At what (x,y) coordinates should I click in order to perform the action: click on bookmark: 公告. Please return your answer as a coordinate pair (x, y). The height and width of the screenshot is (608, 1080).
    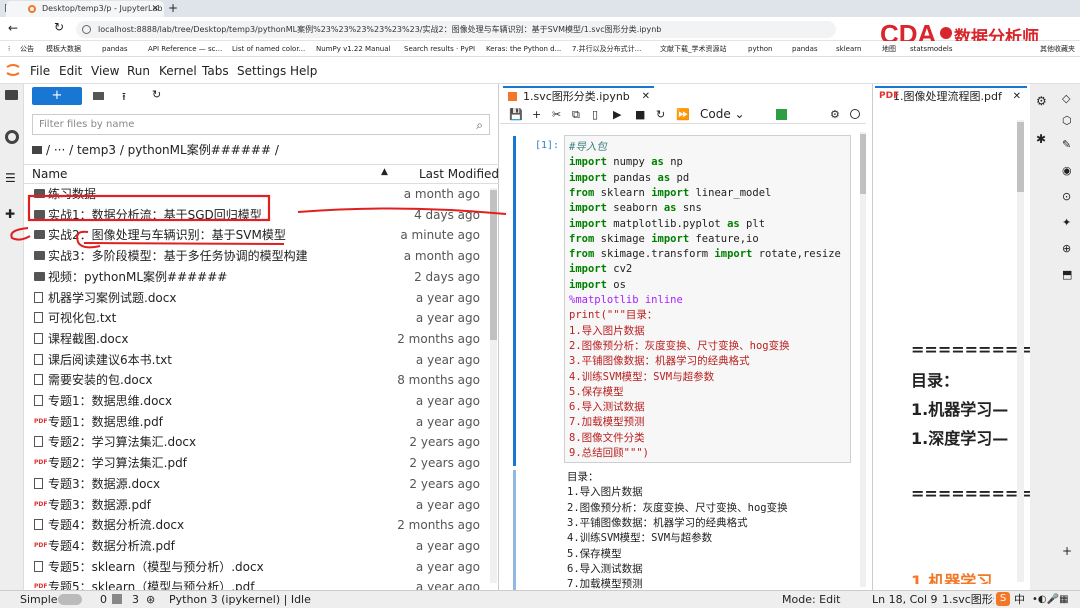
    Looking at the image, I should click on (27, 48).